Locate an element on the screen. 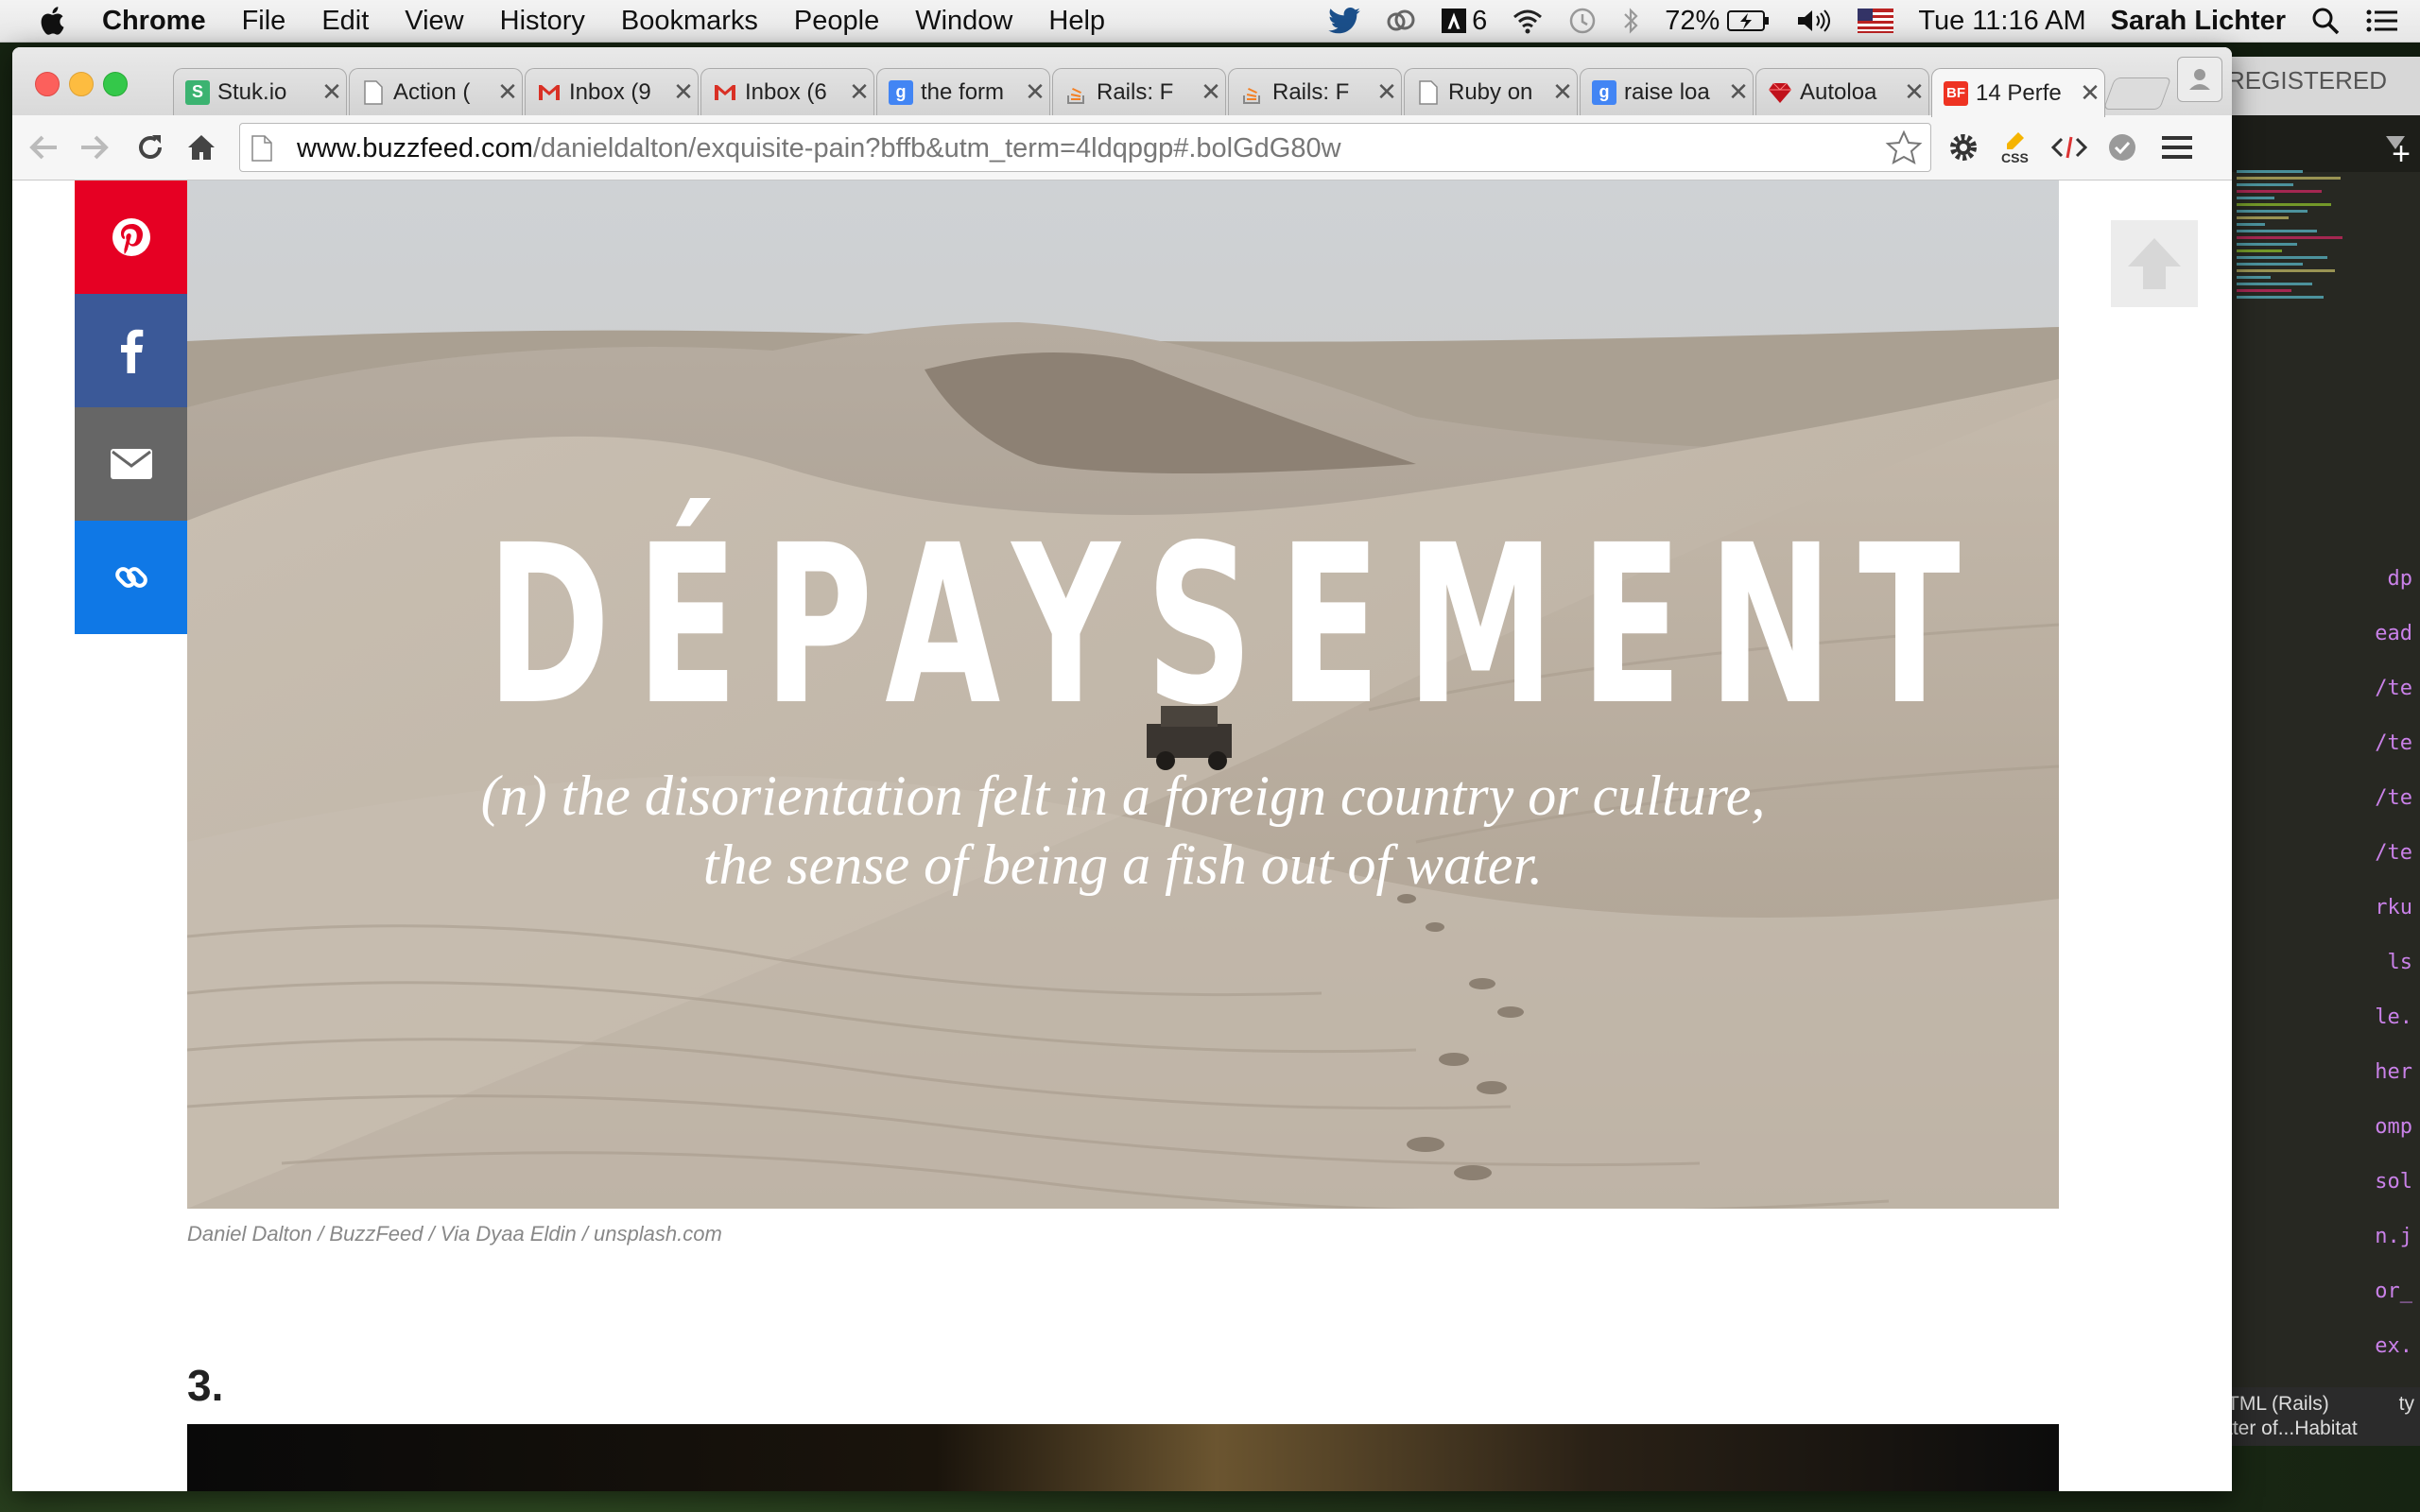 This screenshot has width=2420, height=1512. adobe-icon is located at coordinates (1454, 21).